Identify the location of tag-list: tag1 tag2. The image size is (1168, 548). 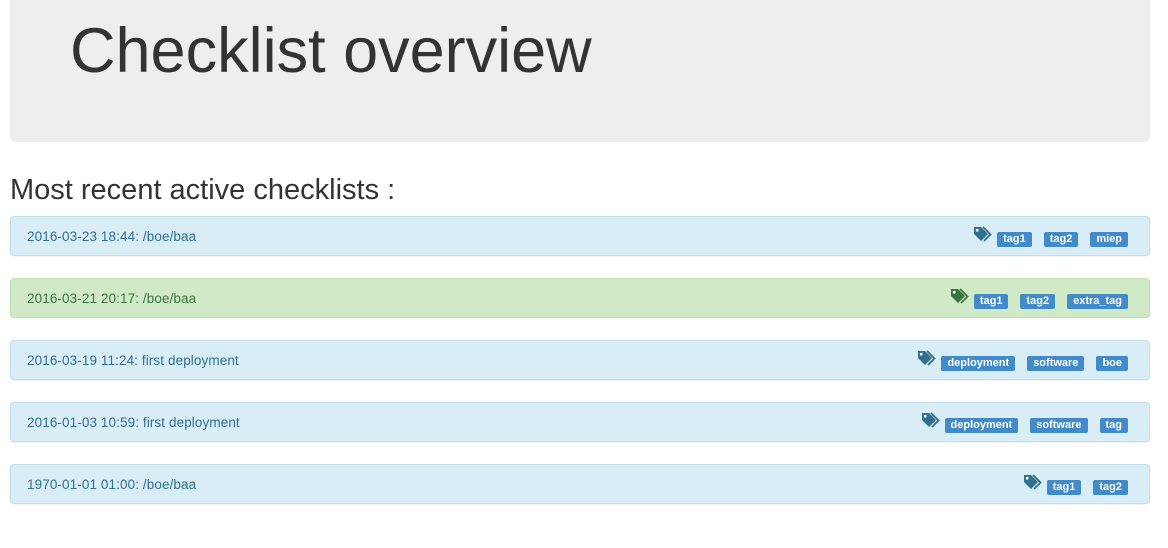
(1075, 484).